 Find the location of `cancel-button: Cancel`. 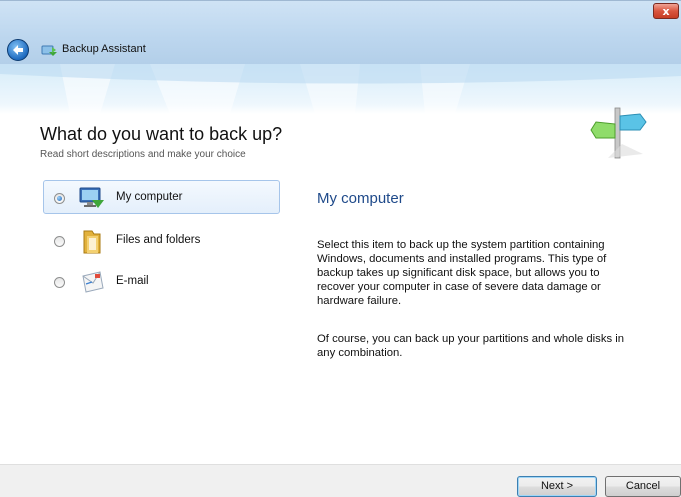

cancel-button: Cancel is located at coordinates (643, 486).